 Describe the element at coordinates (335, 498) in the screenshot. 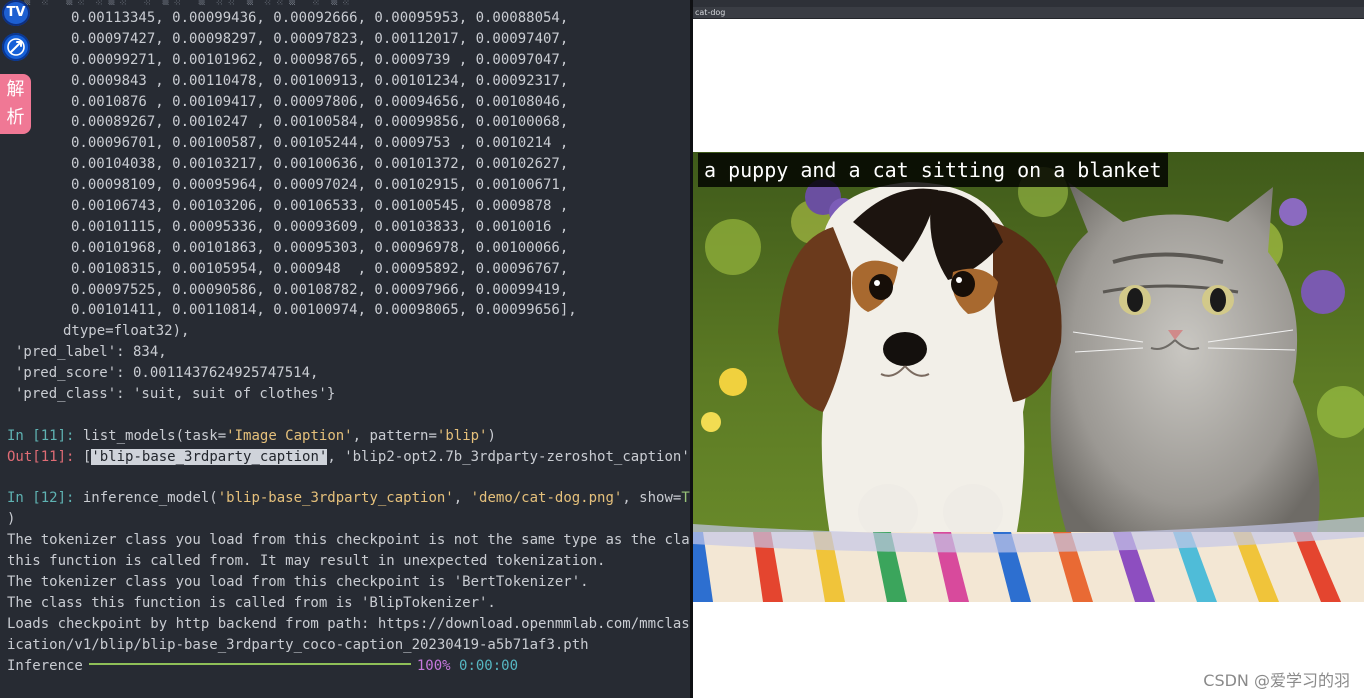

I see `string-literal: 'blip-base_3rdparty_caption'` at that location.